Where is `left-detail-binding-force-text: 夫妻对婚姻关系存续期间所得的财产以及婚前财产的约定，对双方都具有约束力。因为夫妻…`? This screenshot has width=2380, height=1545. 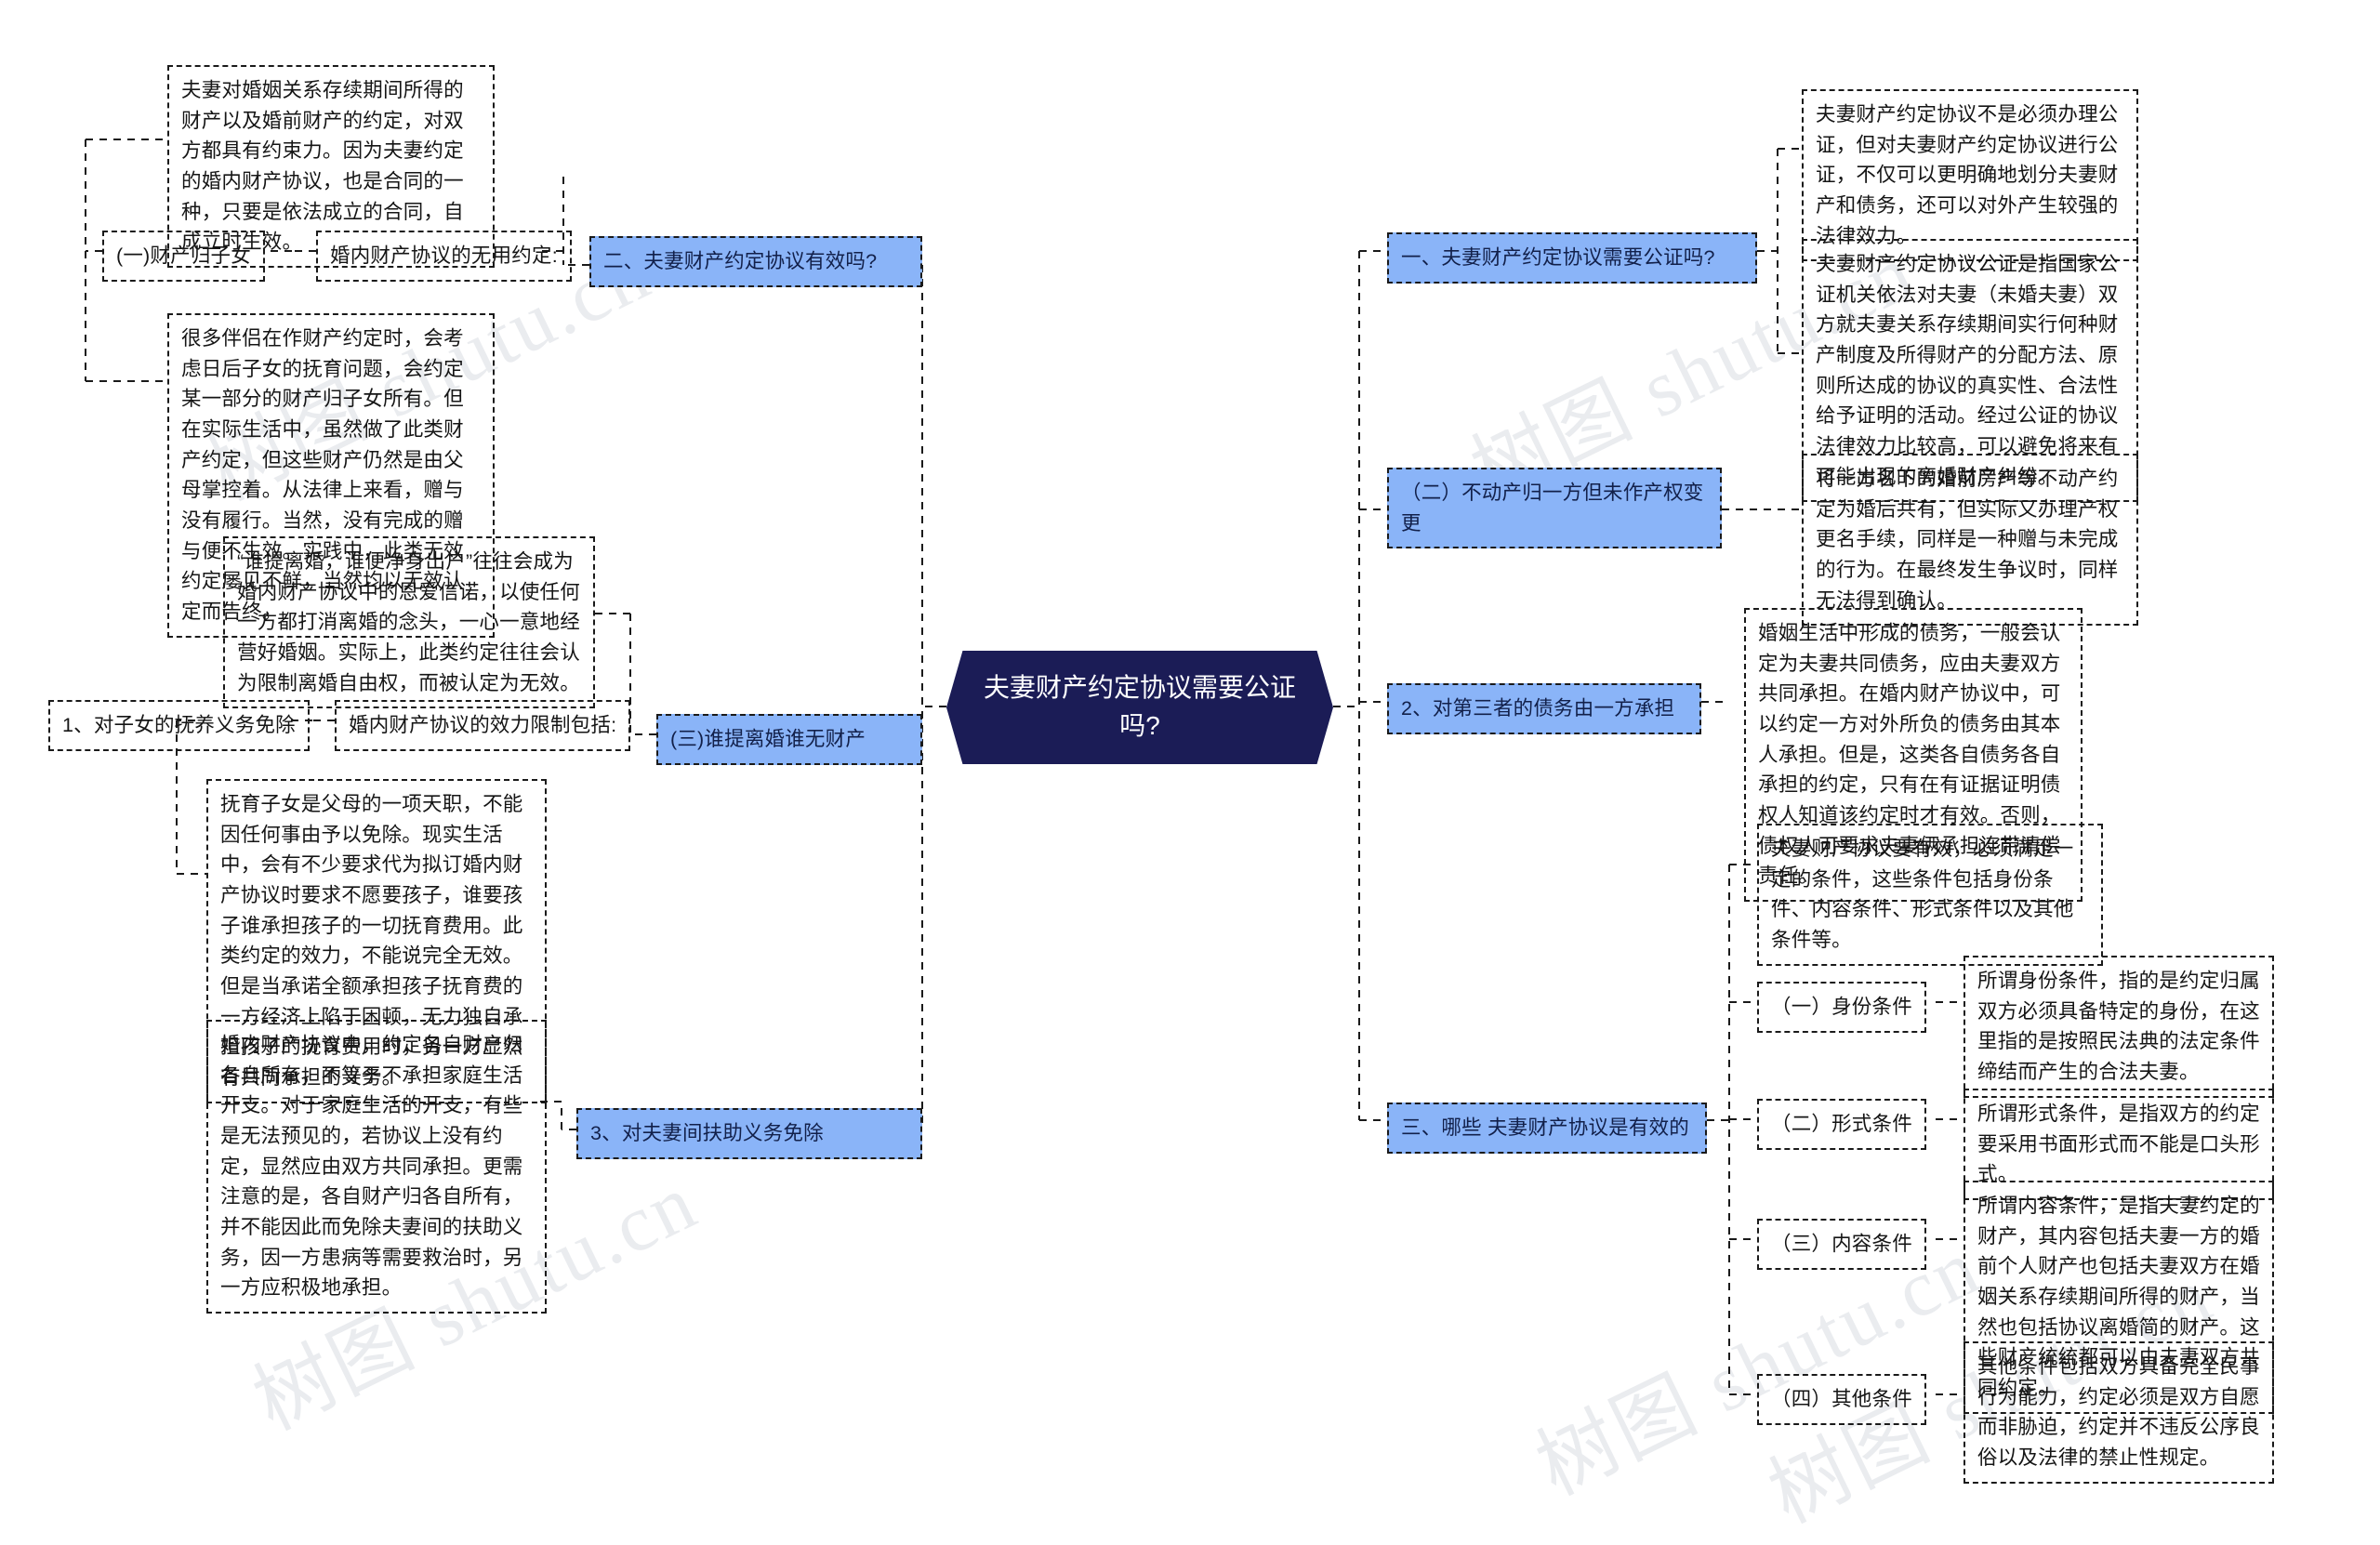 left-detail-binding-force-text: 夫妻对婚姻关系存续期间所得的财产以及婚前财产的约定，对双方都具有约束力。因为夫妻… is located at coordinates (322, 166).